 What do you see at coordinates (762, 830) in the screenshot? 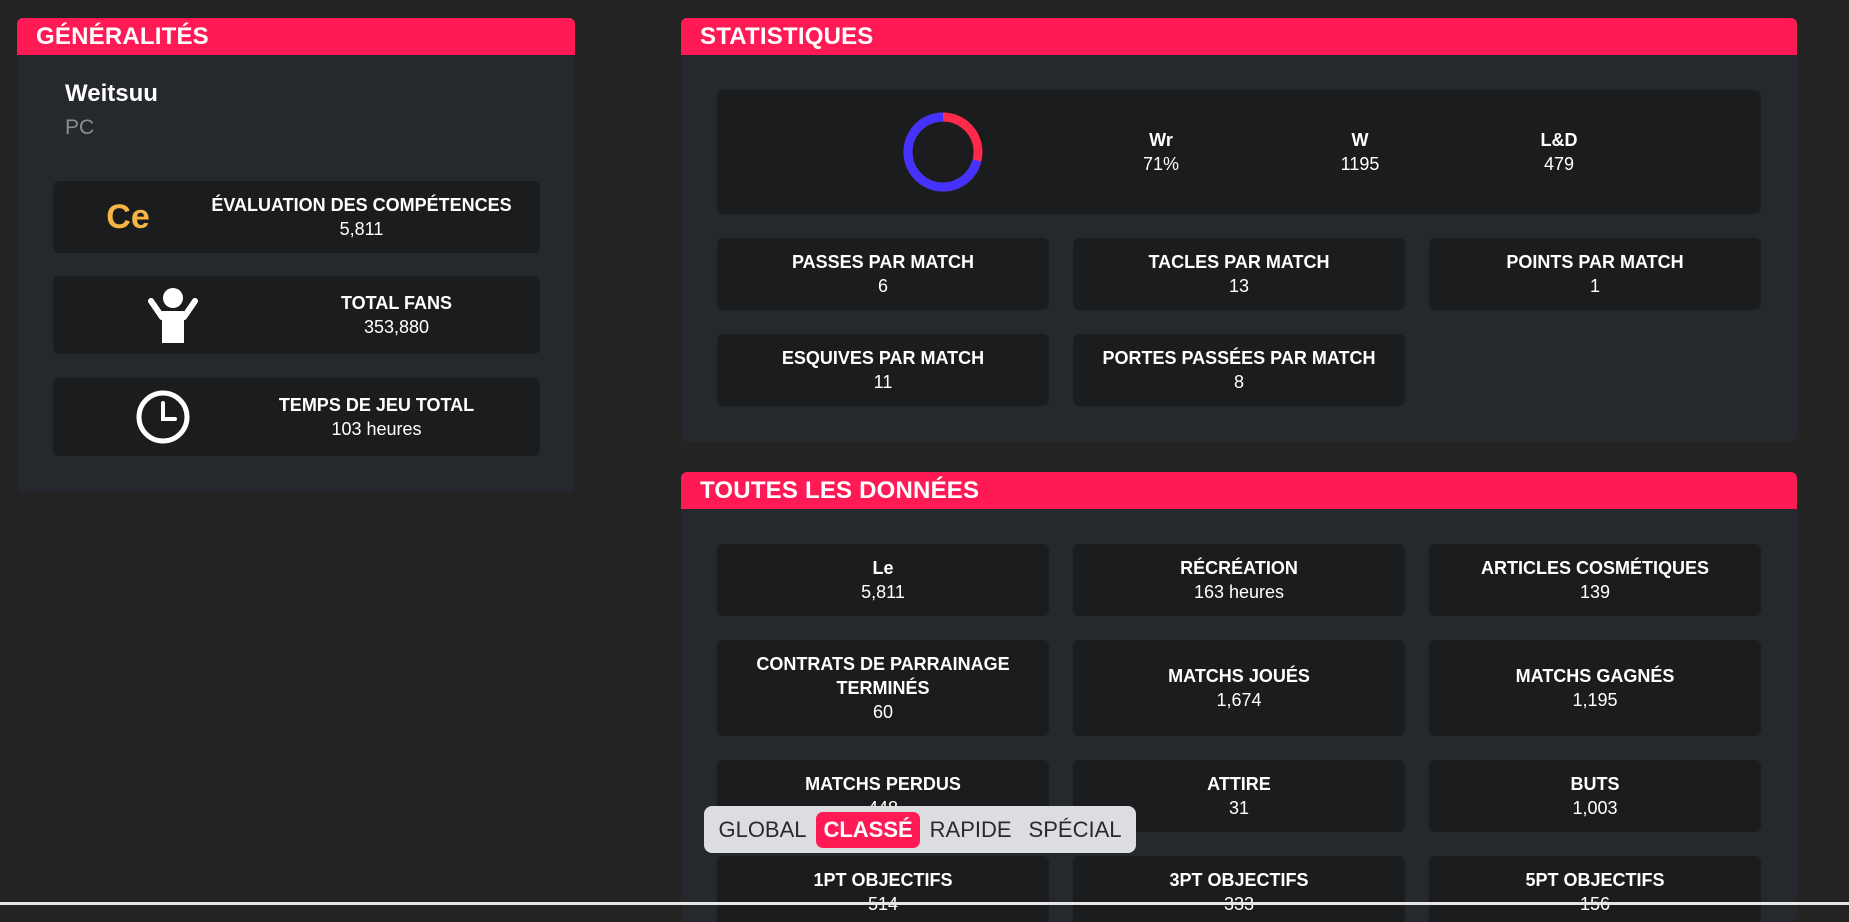
I see `mode-global-tab: GLOBAL` at bounding box center [762, 830].